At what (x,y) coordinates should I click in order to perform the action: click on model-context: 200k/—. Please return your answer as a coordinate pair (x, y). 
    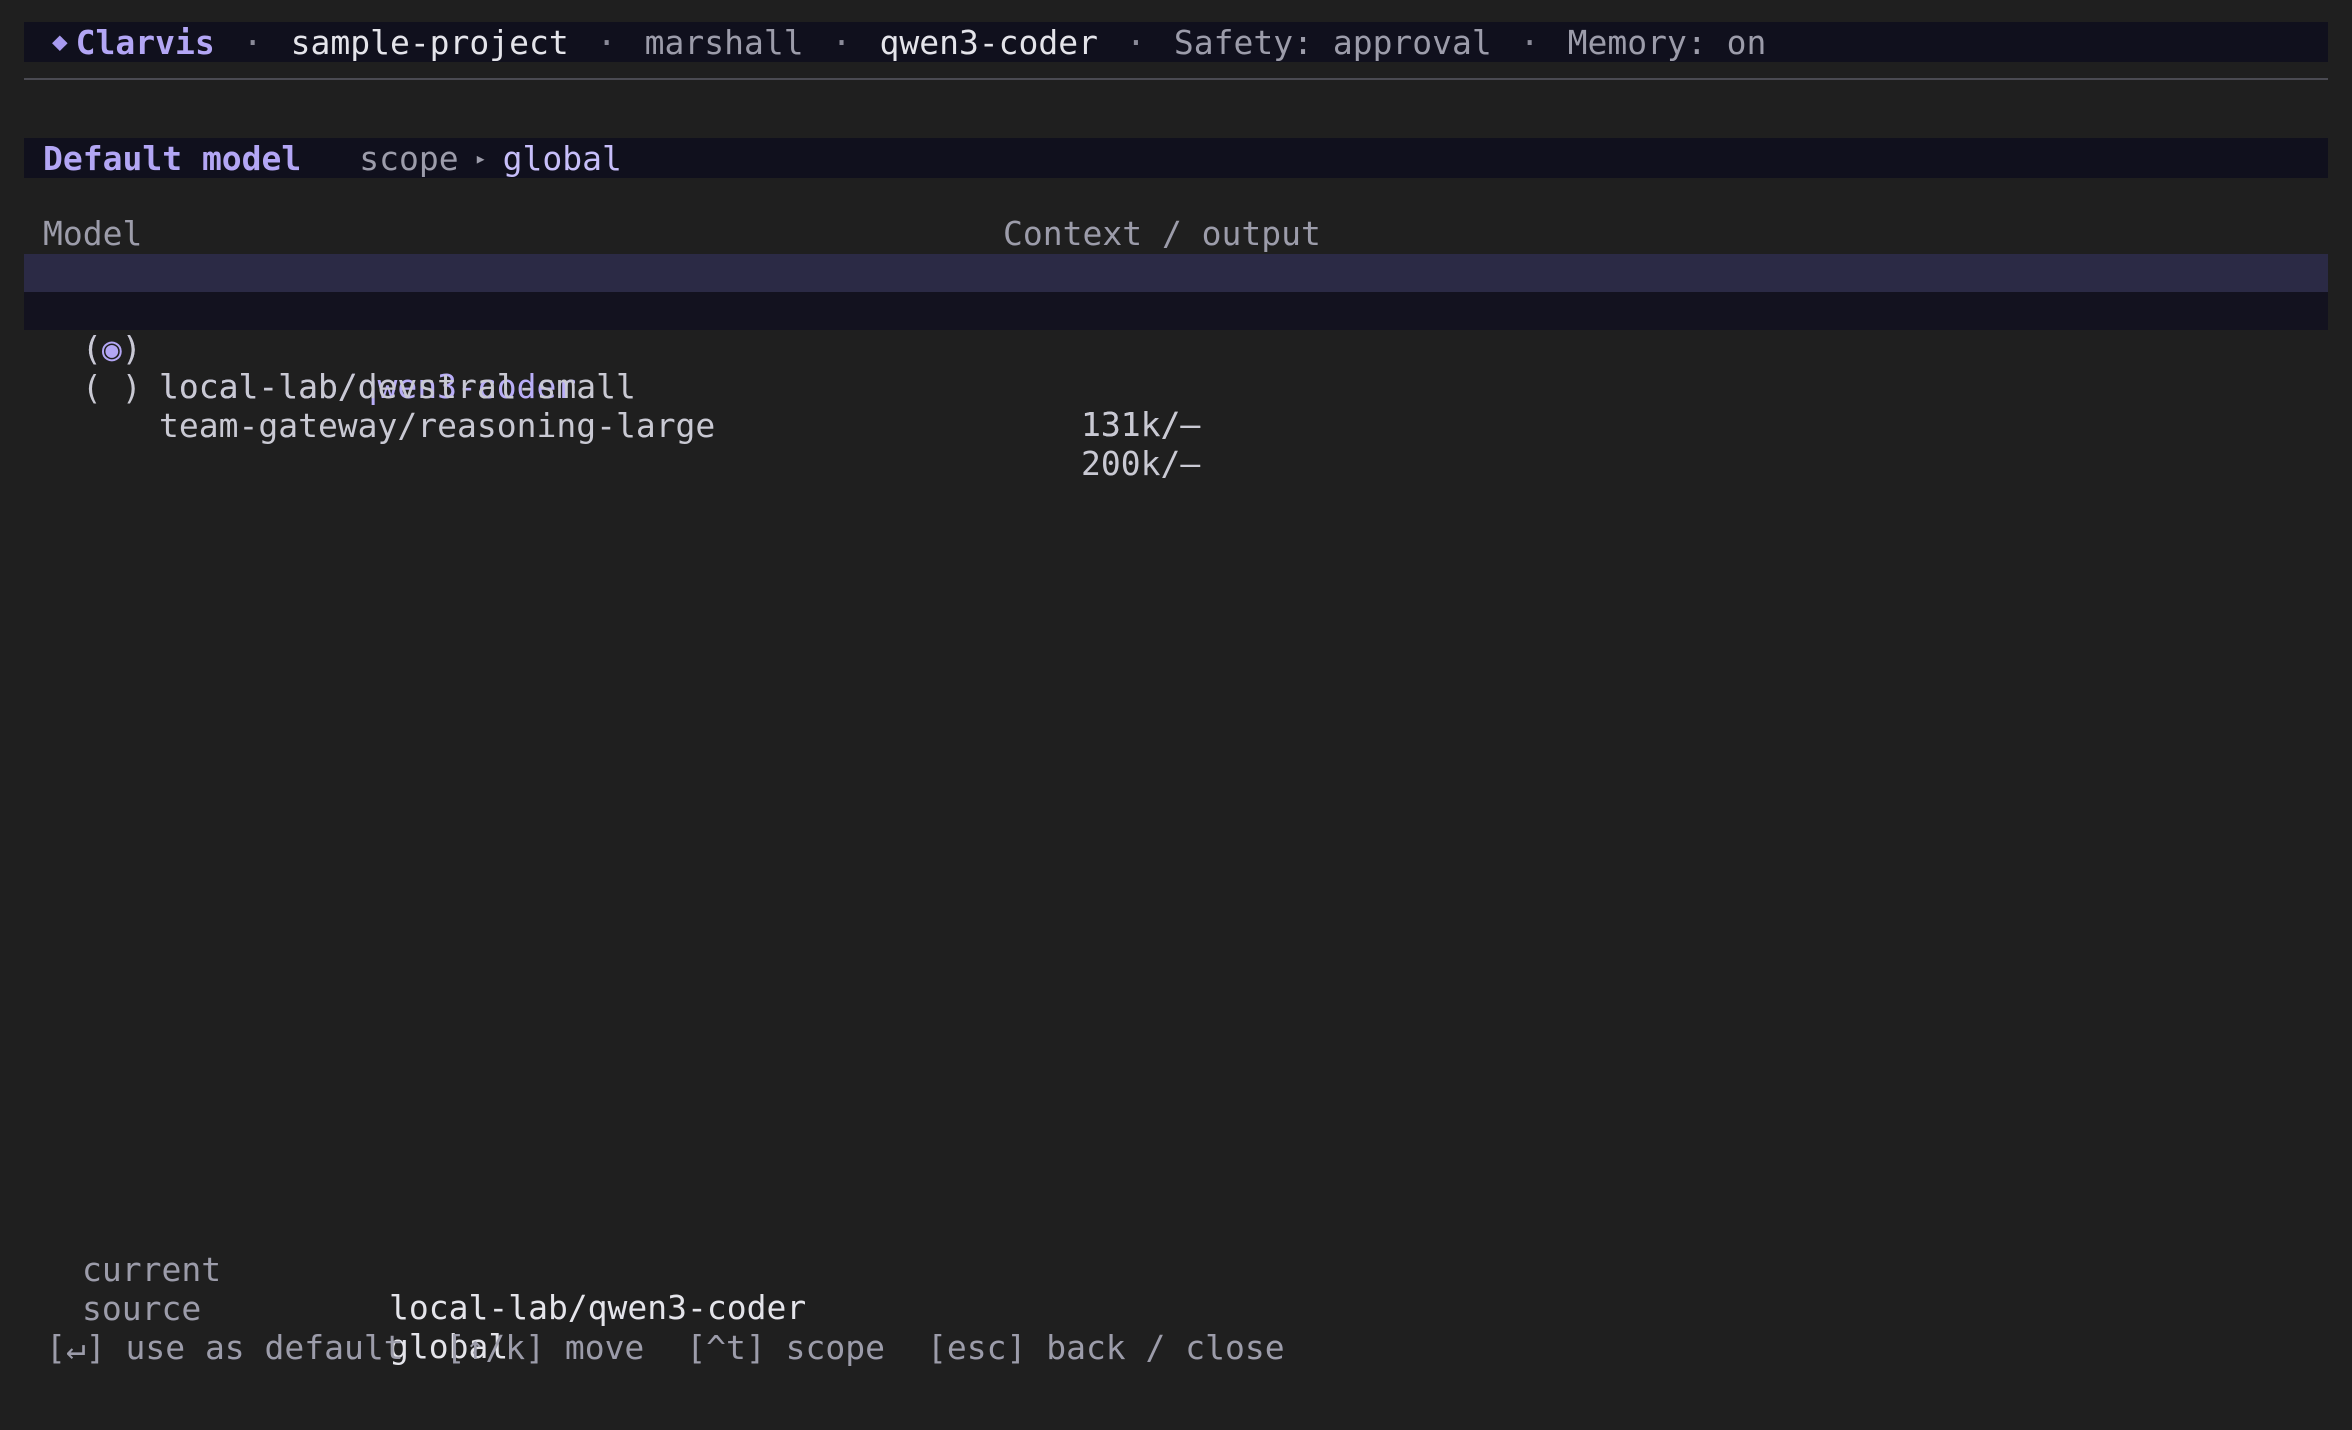
    Looking at the image, I should click on (1141, 463).